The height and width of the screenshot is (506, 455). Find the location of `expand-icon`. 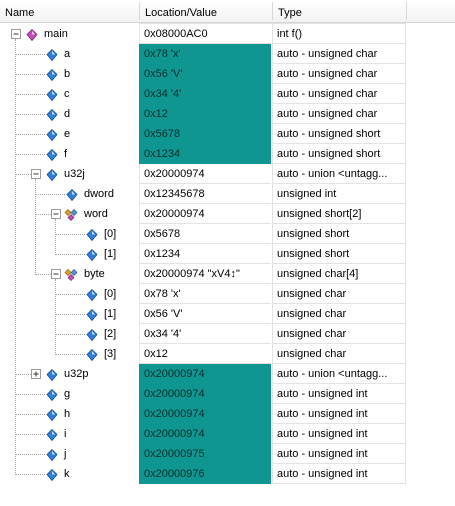

expand-icon is located at coordinates (36, 374).